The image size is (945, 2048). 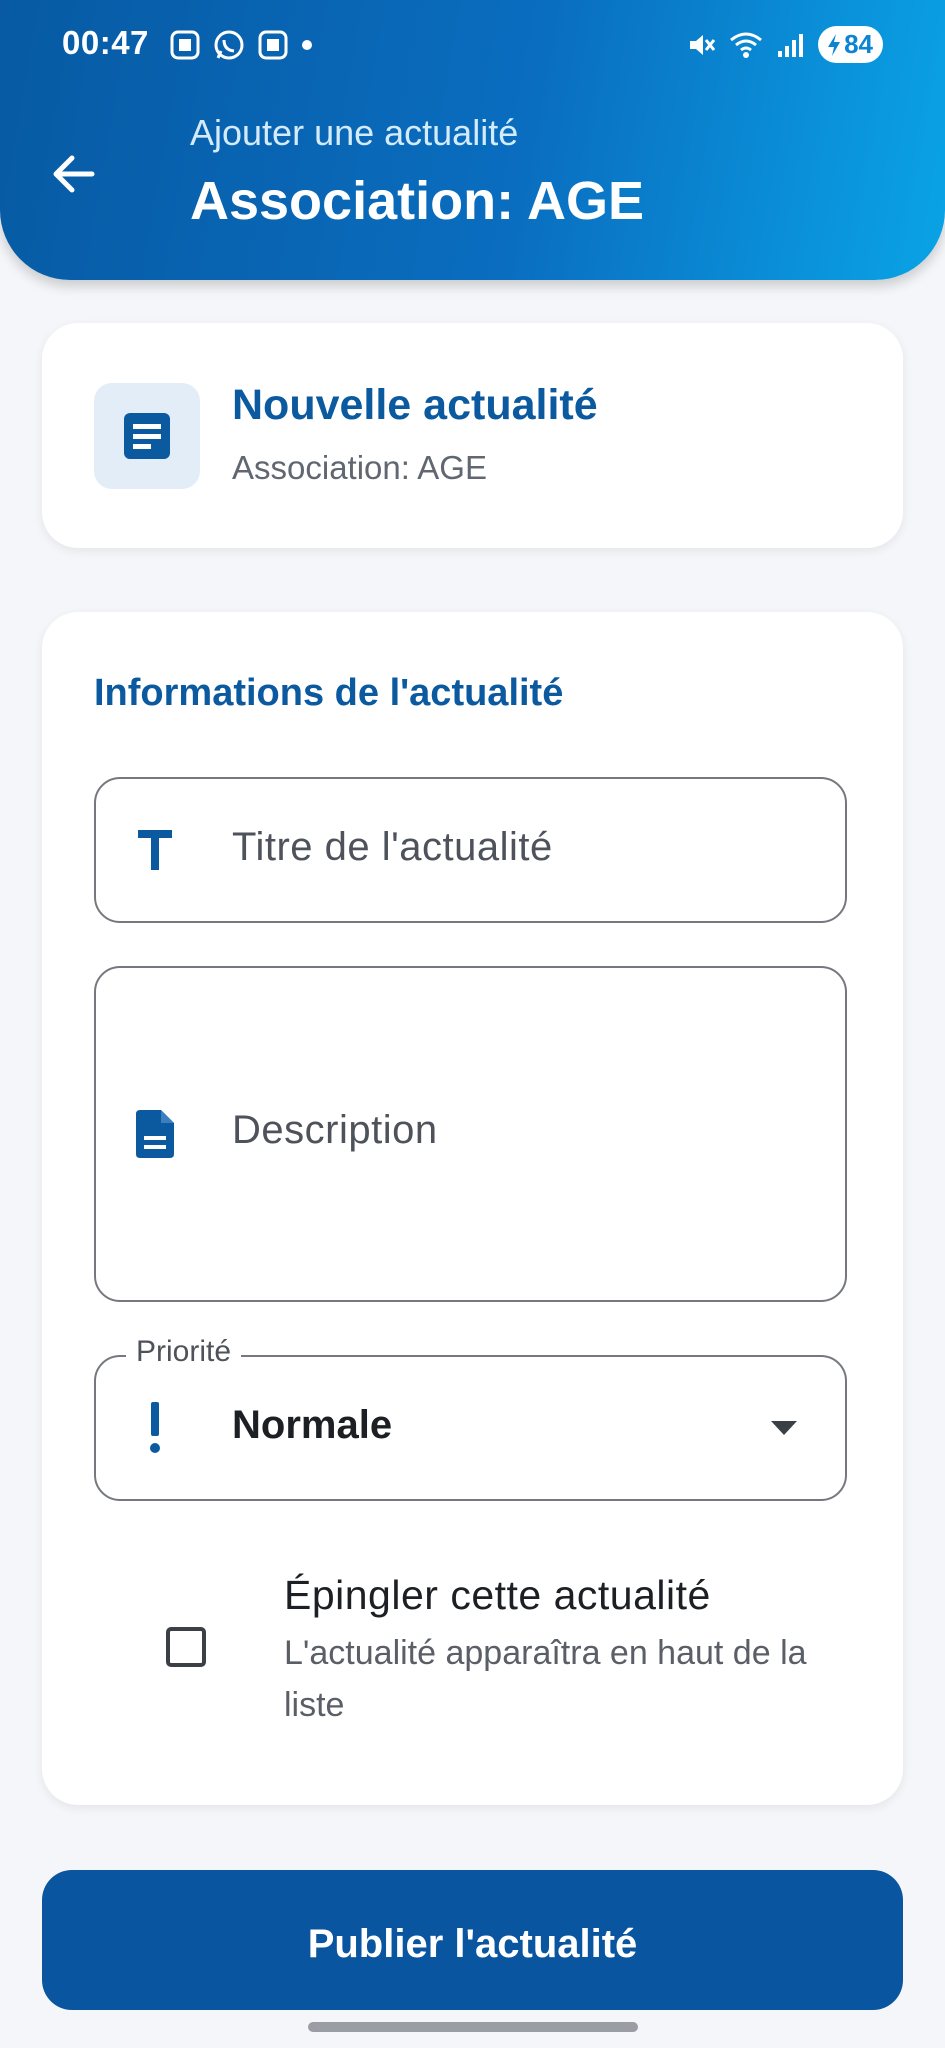 What do you see at coordinates (184, 1352) in the screenshot?
I see `priority-label: Priorité` at bounding box center [184, 1352].